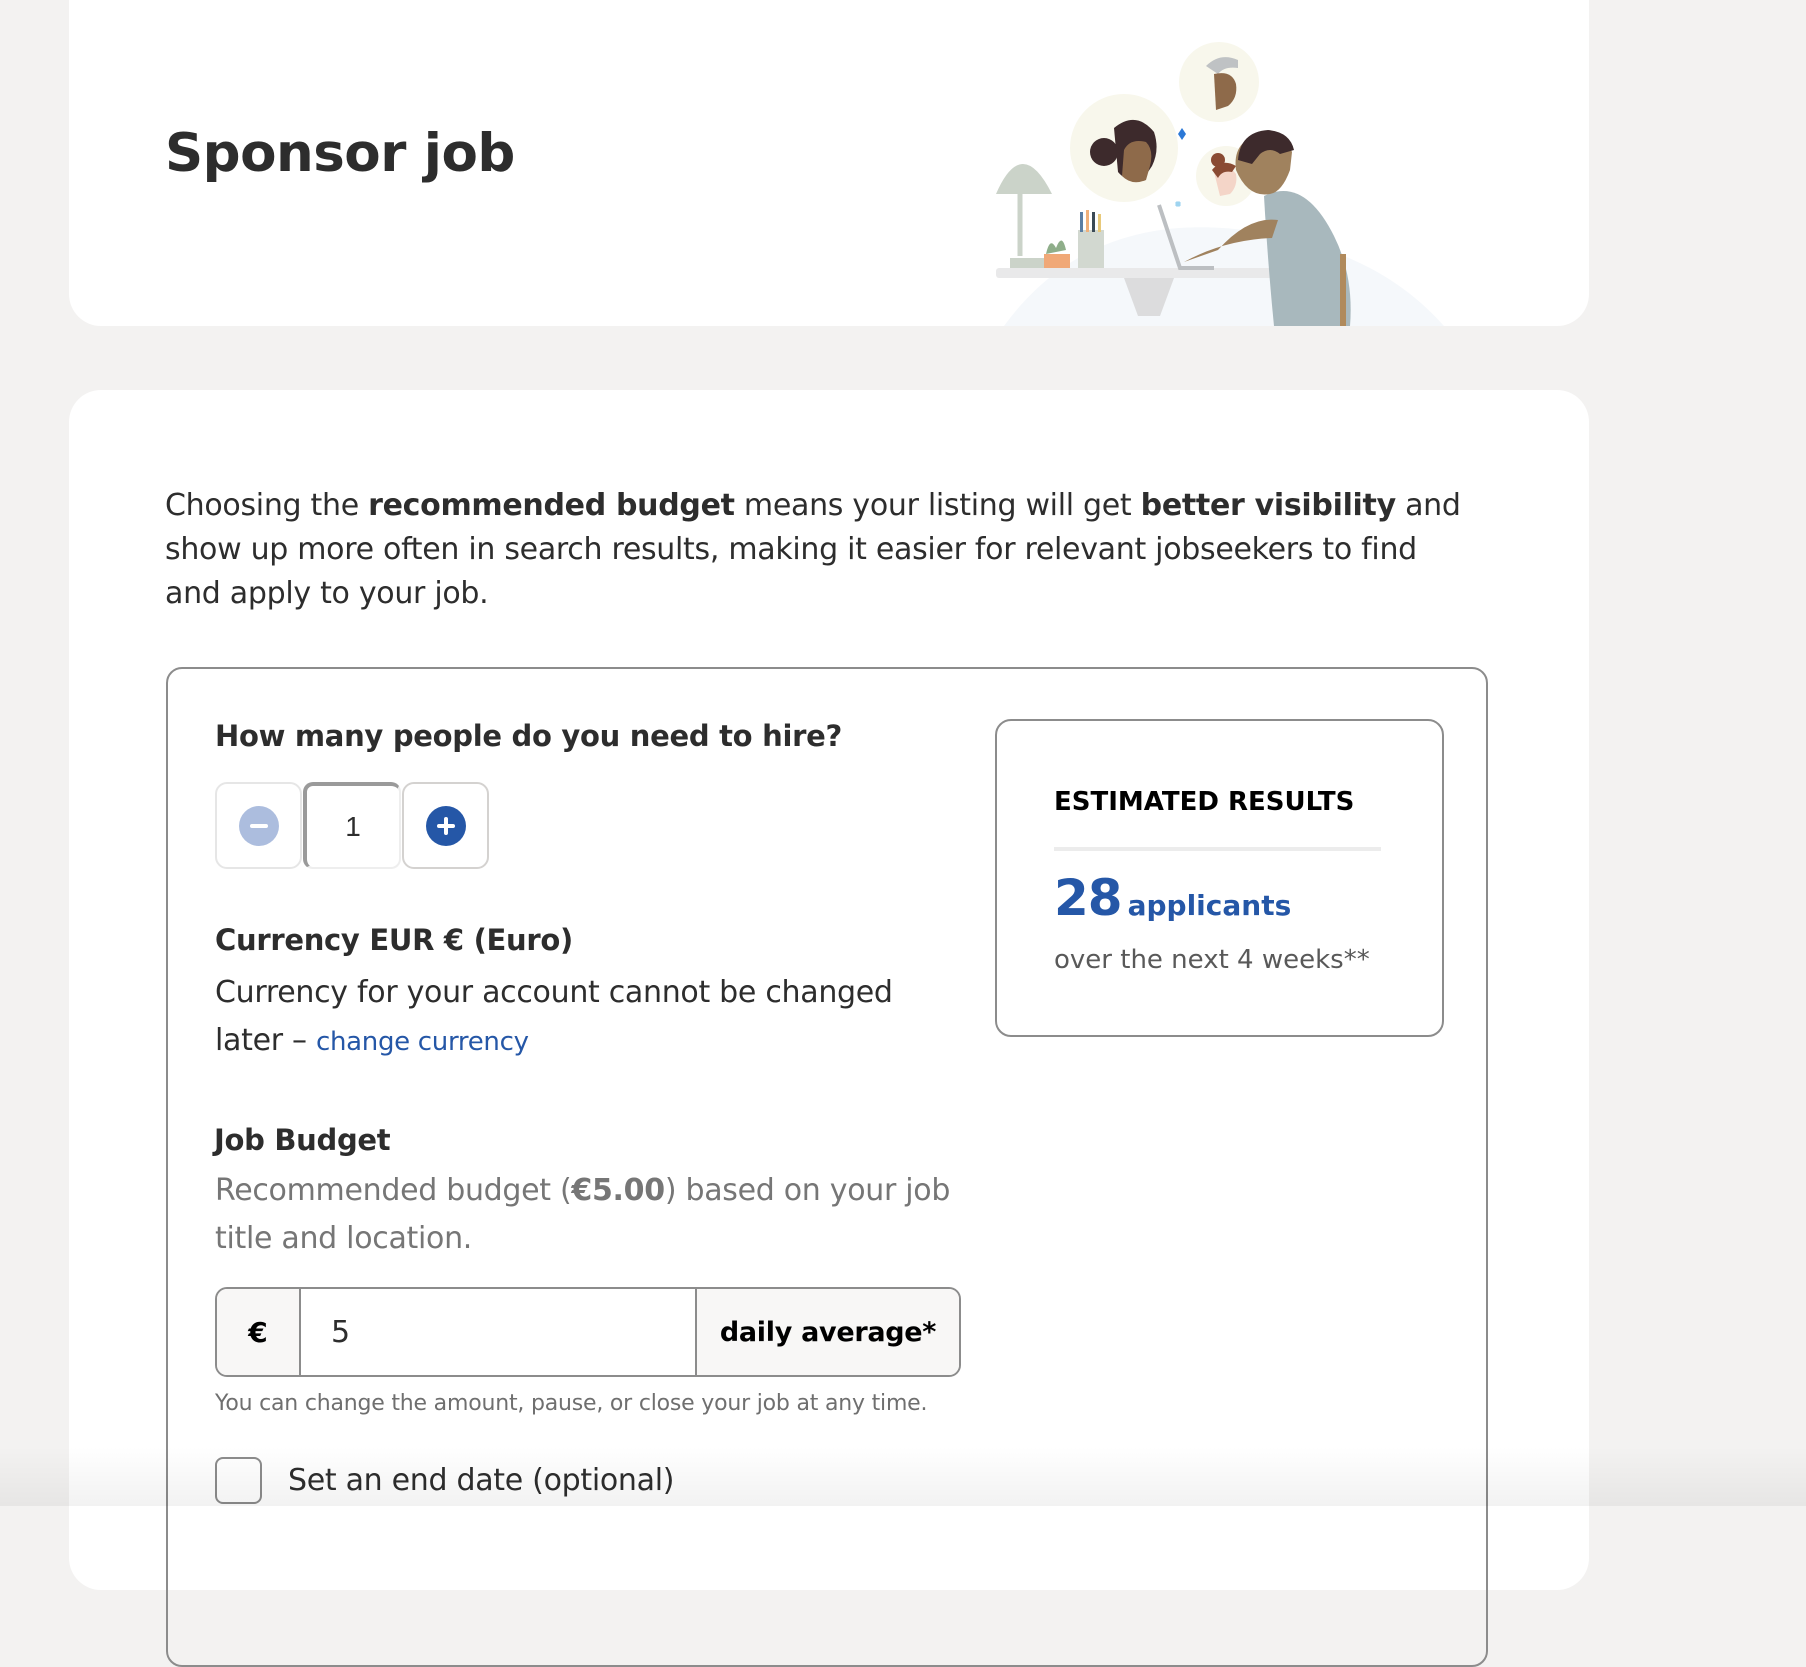 This screenshot has height=1667, width=1806. What do you see at coordinates (1124, 148) in the screenshot?
I see `avatar-woman-icon` at bounding box center [1124, 148].